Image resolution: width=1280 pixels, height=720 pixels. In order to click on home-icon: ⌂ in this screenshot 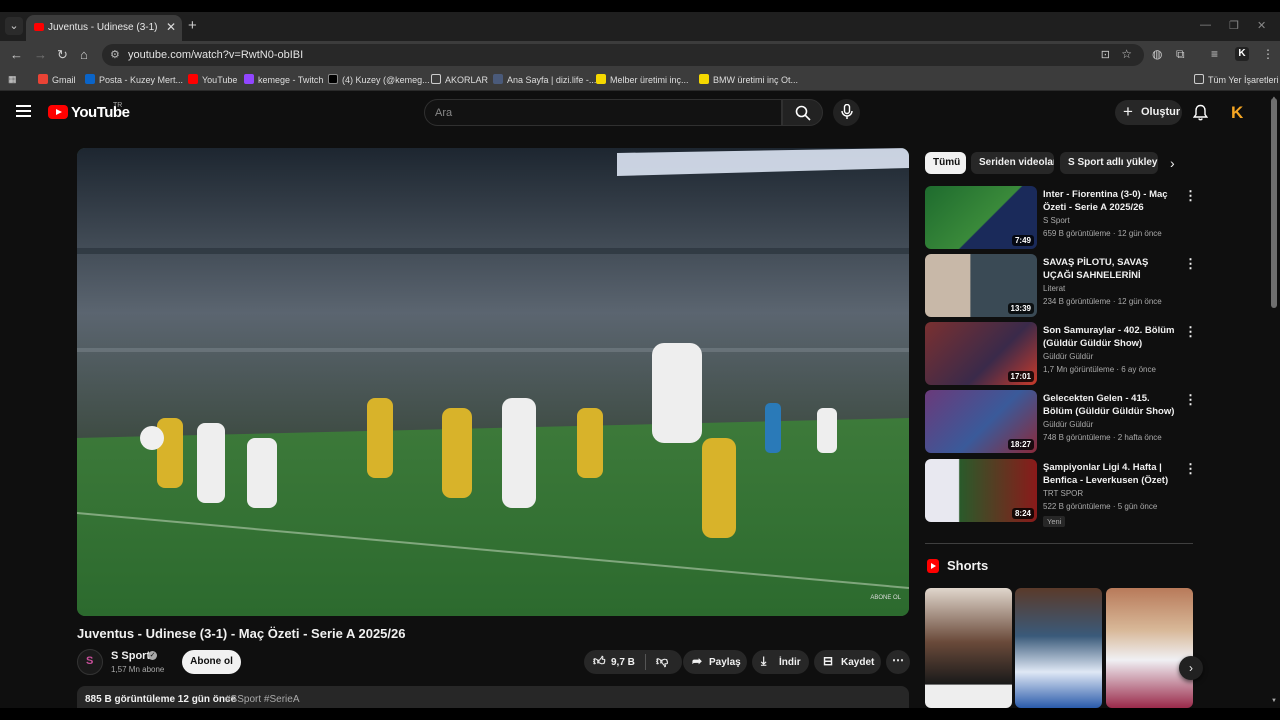, I will do `click(84, 54)`.